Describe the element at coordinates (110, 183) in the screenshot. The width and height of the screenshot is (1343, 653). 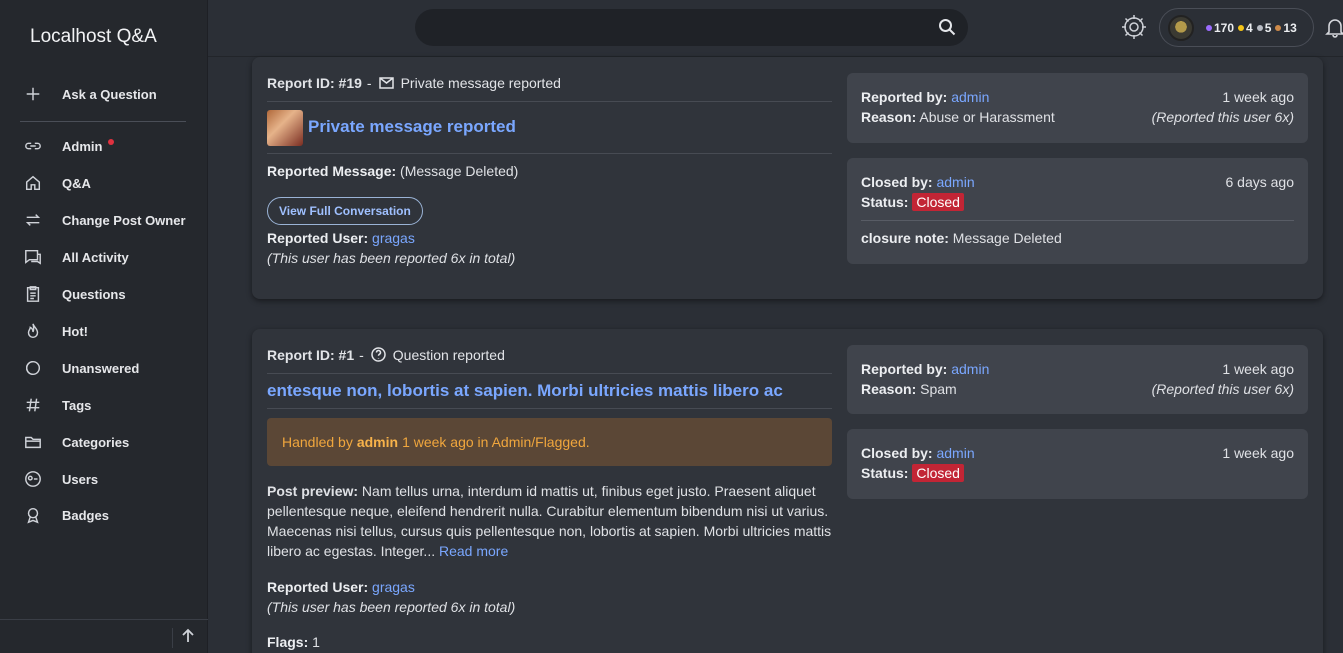
I see `sidebar-item-qa: Q&A` at that location.